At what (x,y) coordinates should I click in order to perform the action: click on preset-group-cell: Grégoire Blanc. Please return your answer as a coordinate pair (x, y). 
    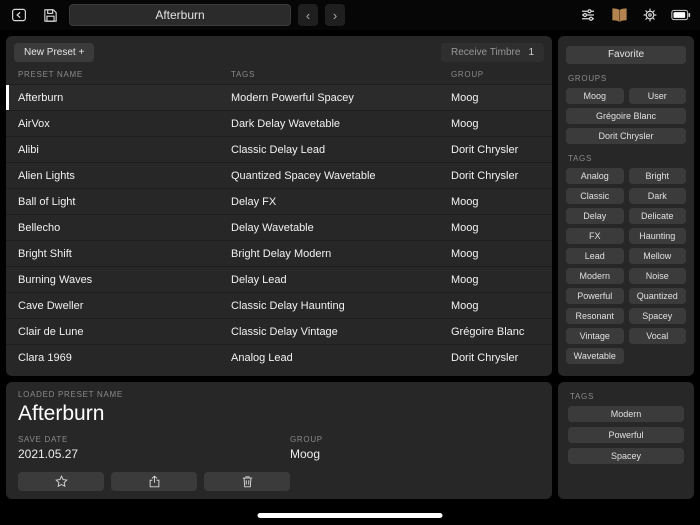
    Looking at the image, I should click on (488, 331).